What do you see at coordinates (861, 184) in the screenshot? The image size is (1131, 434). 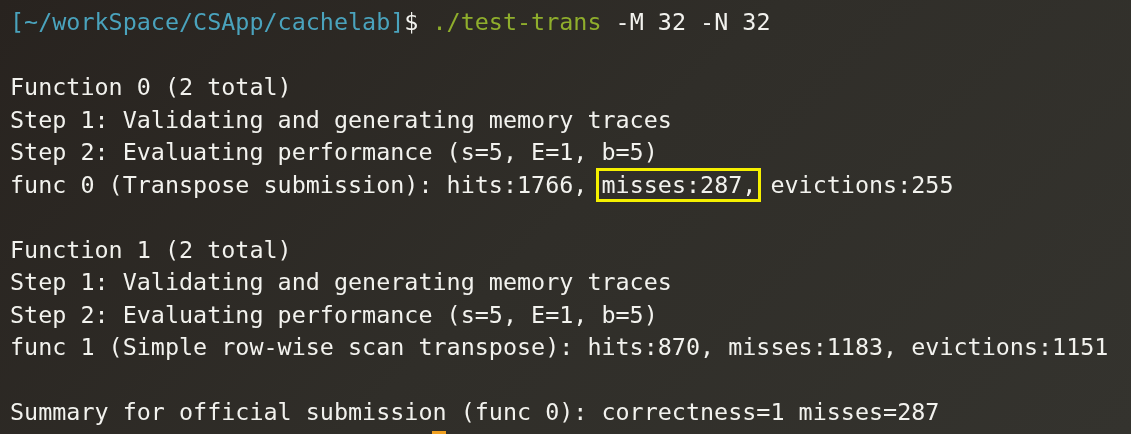 I see `output-text: evictions:255` at bounding box center [861, 184].